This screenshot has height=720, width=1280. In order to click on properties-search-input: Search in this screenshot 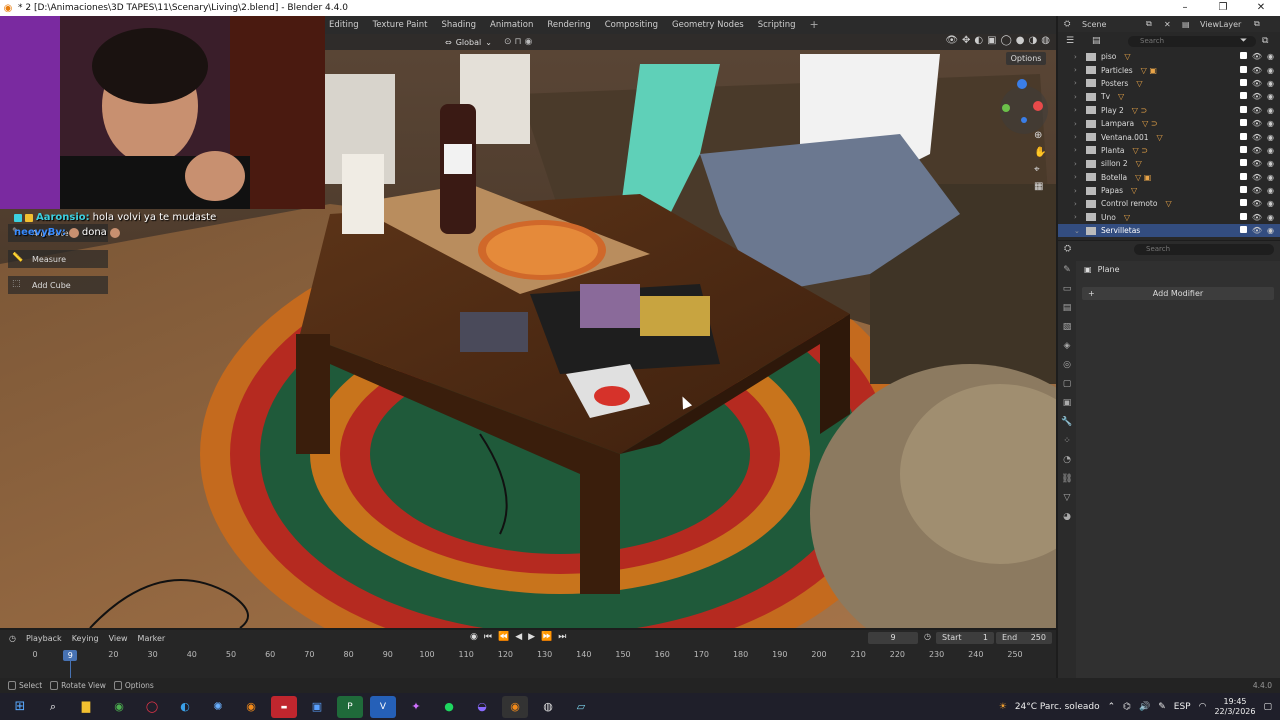, I will do `click(1204, 249)`.